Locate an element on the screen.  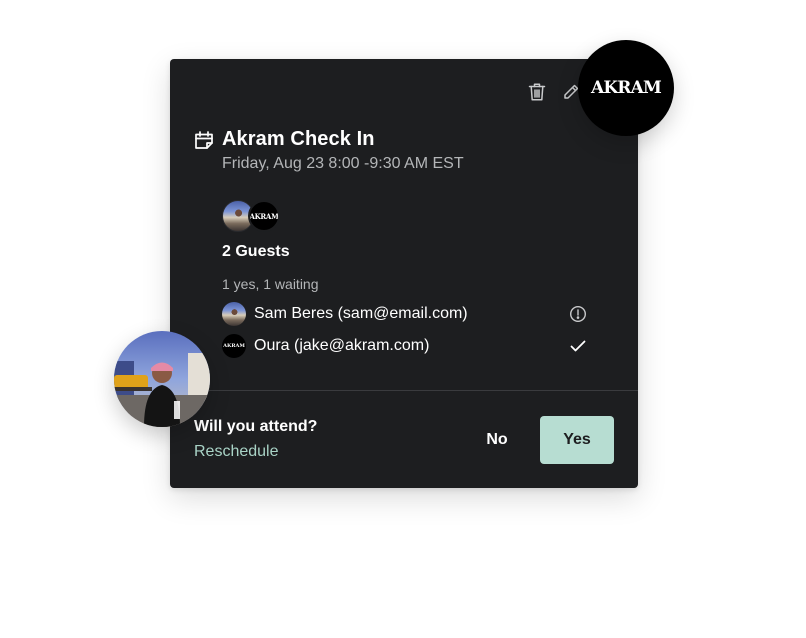
guest-row: AKRAM Oura (jake@akram.com) is located at coordinates (405, 346).